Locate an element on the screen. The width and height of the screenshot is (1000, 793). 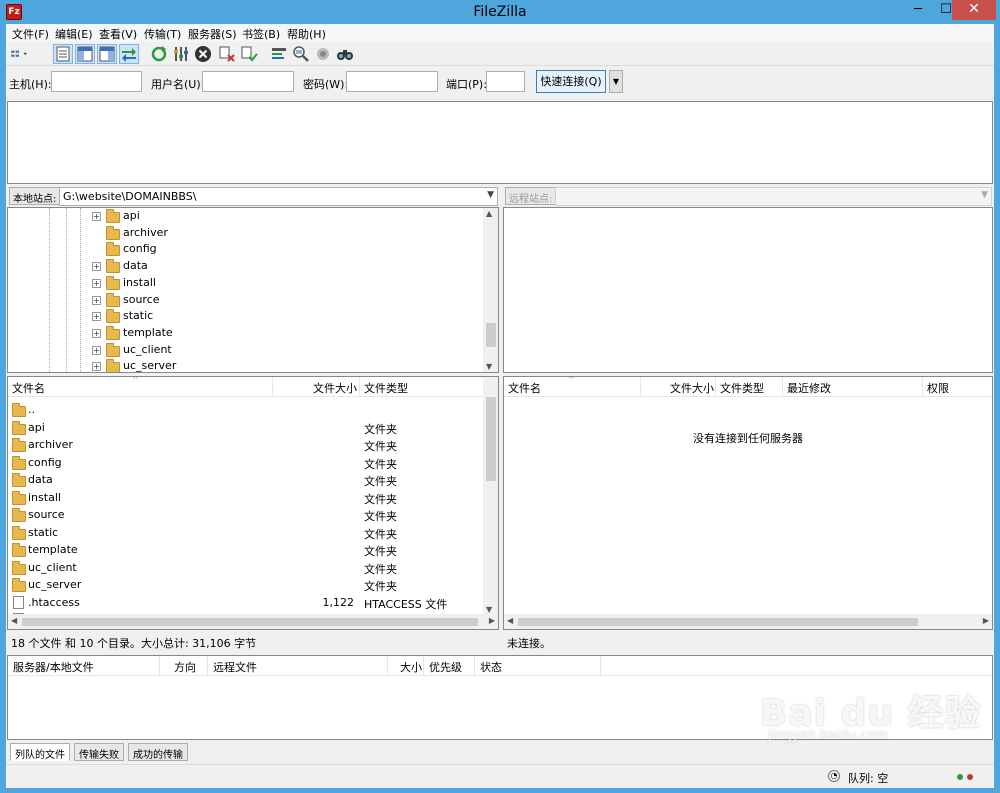
local-col-filesize: 文件大小 is located at coordinates (335, 388).